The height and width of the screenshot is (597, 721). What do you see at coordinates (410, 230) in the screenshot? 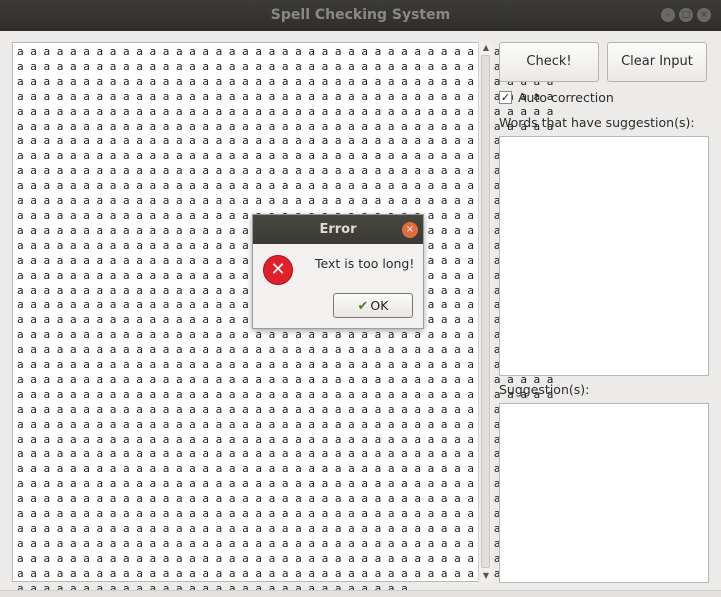
I see `dialog-close-icon: ×` at bounding box center [410, 230].